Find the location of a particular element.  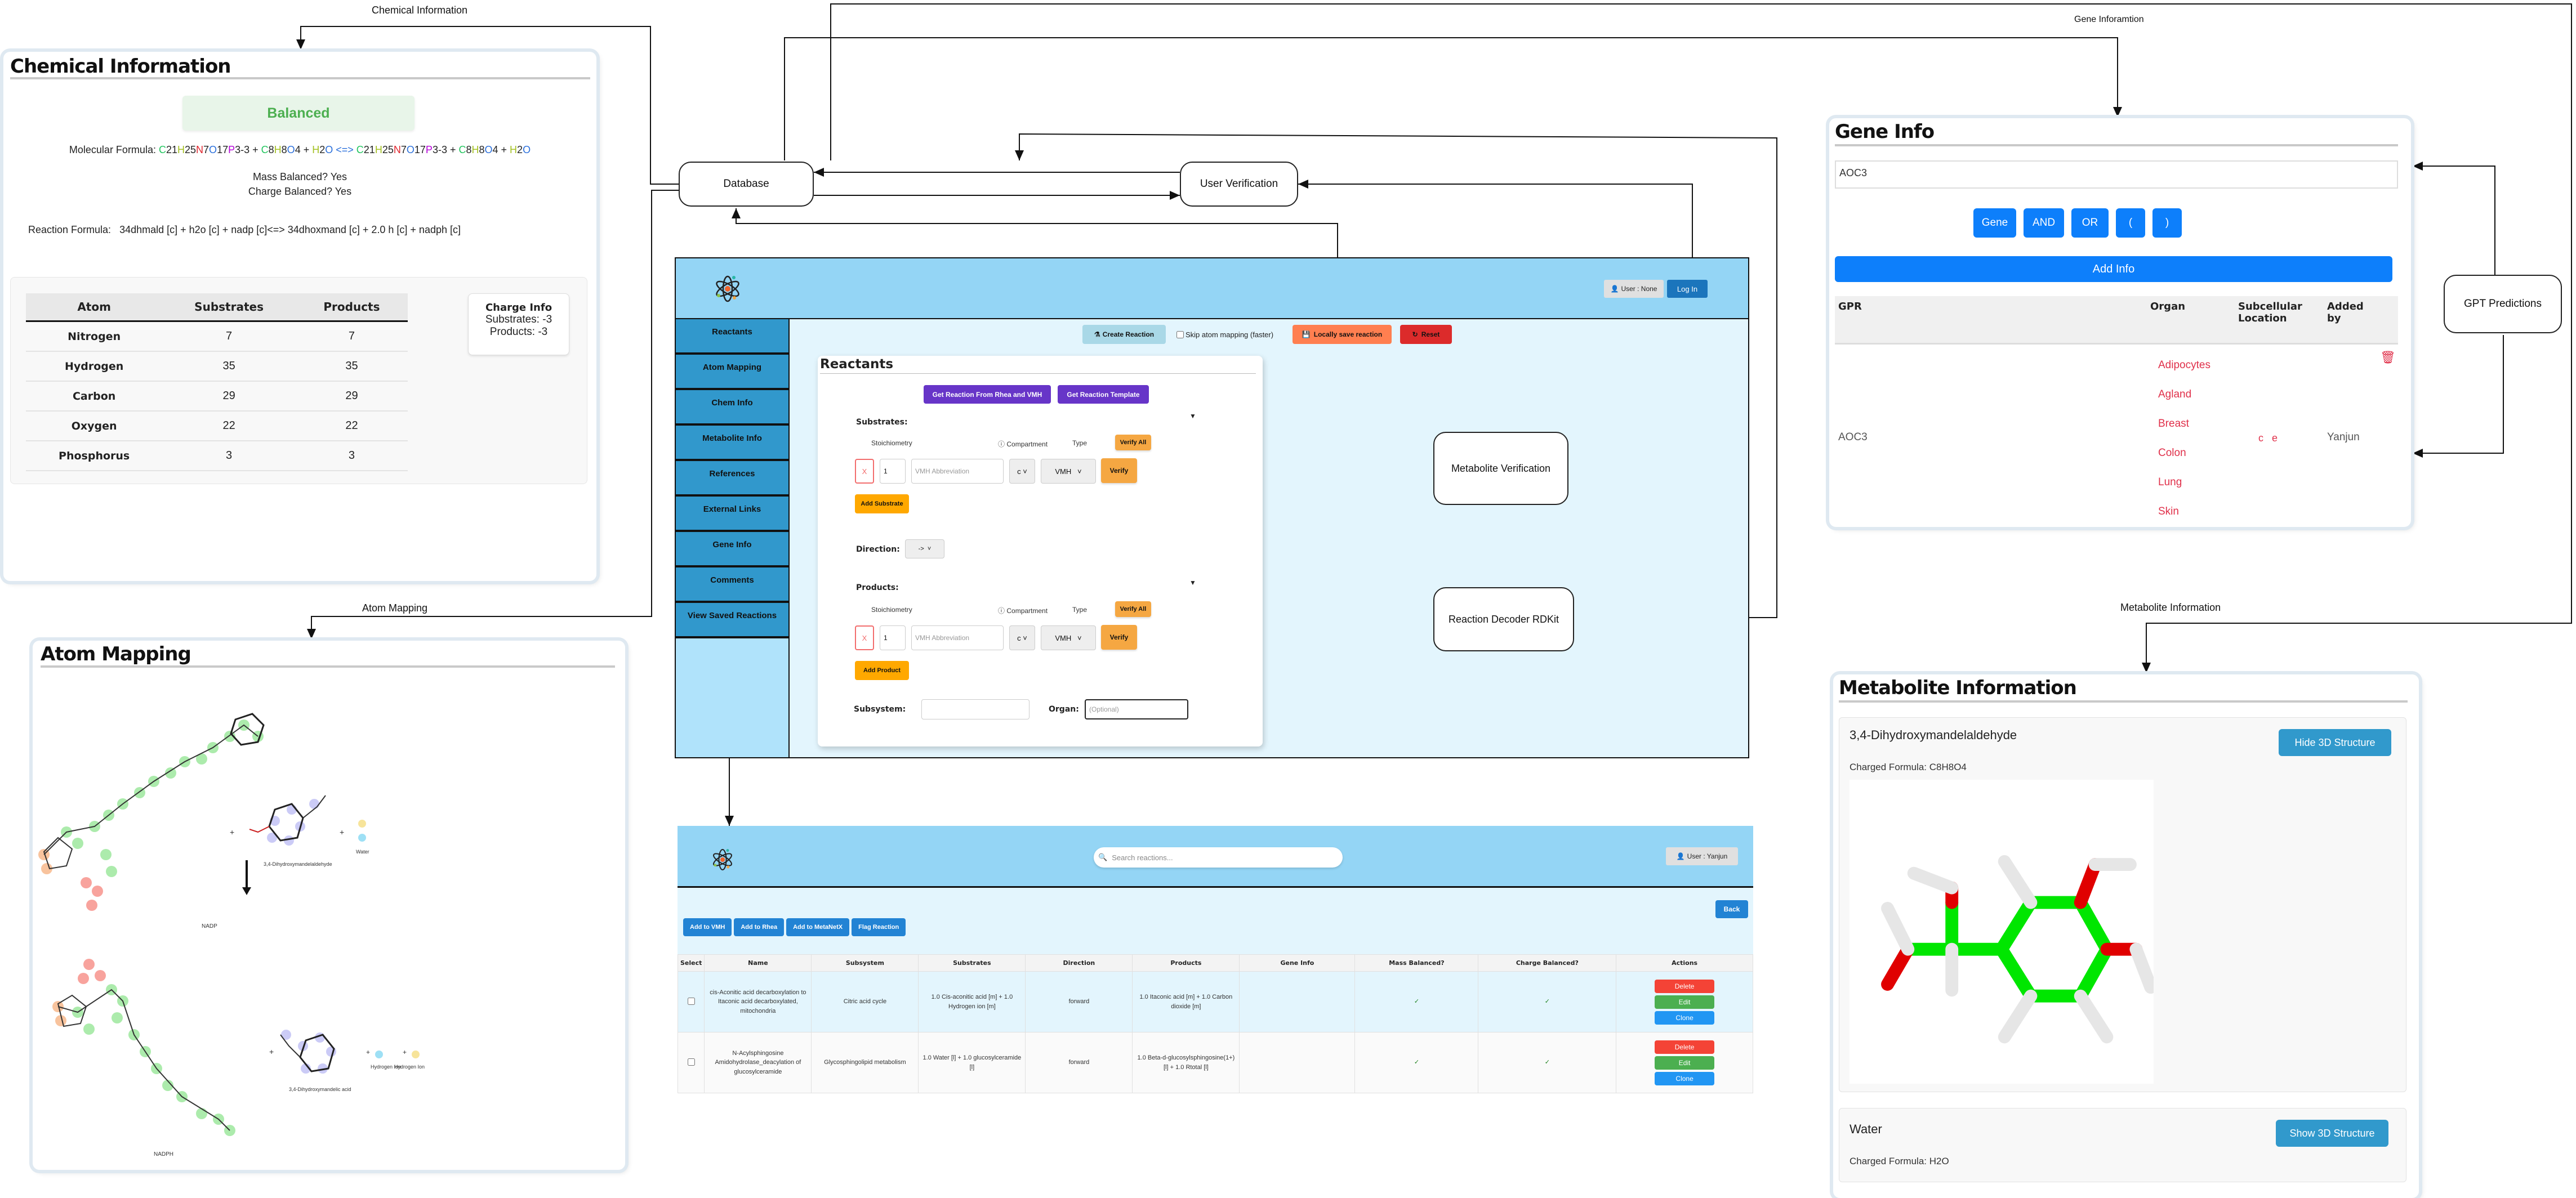

flag-reaction-button: Flag Reaction is located at coordinates (879, 927).